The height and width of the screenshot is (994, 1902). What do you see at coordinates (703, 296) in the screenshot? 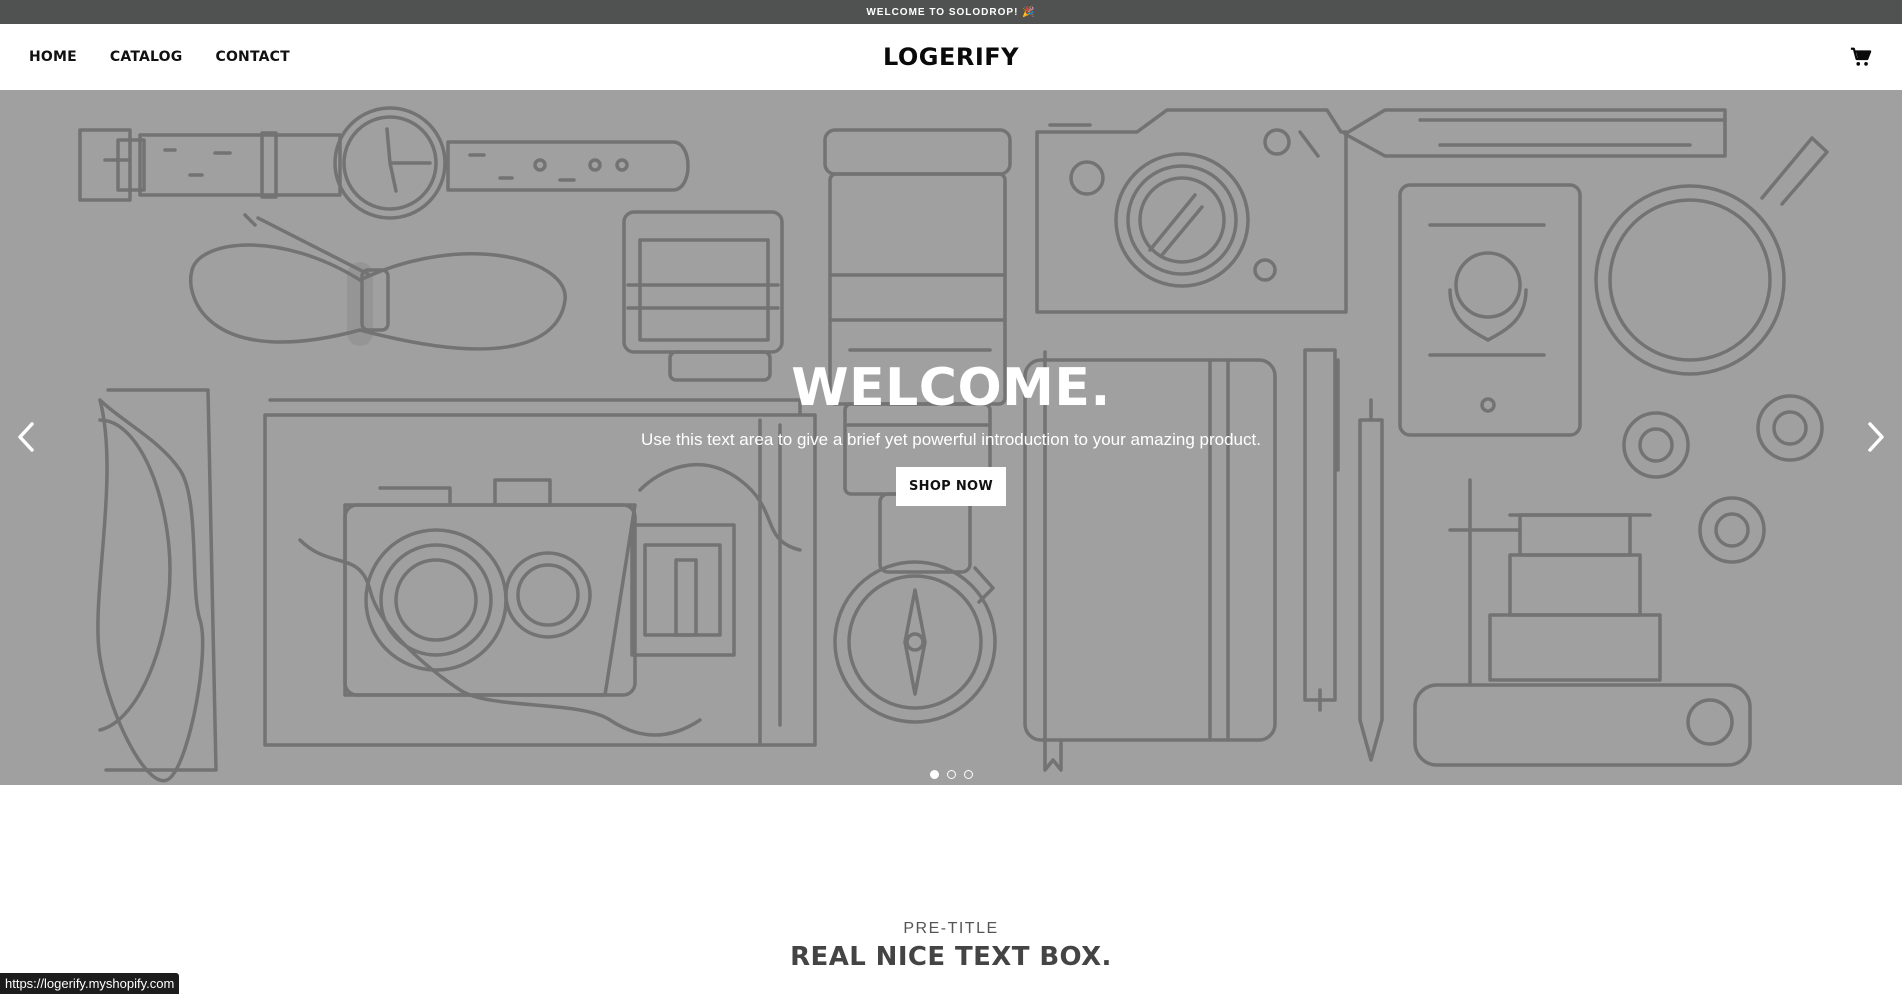
I see `lens-illustration` at bounding box center [703, 296].